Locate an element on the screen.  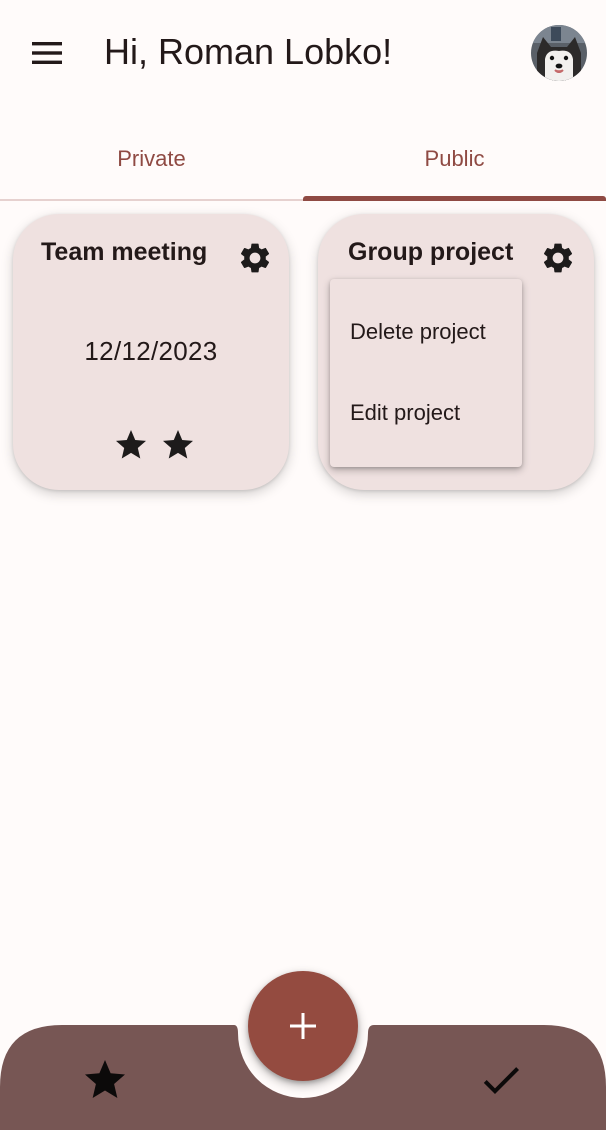
plus-icon is located at coordinates (303, 1026).